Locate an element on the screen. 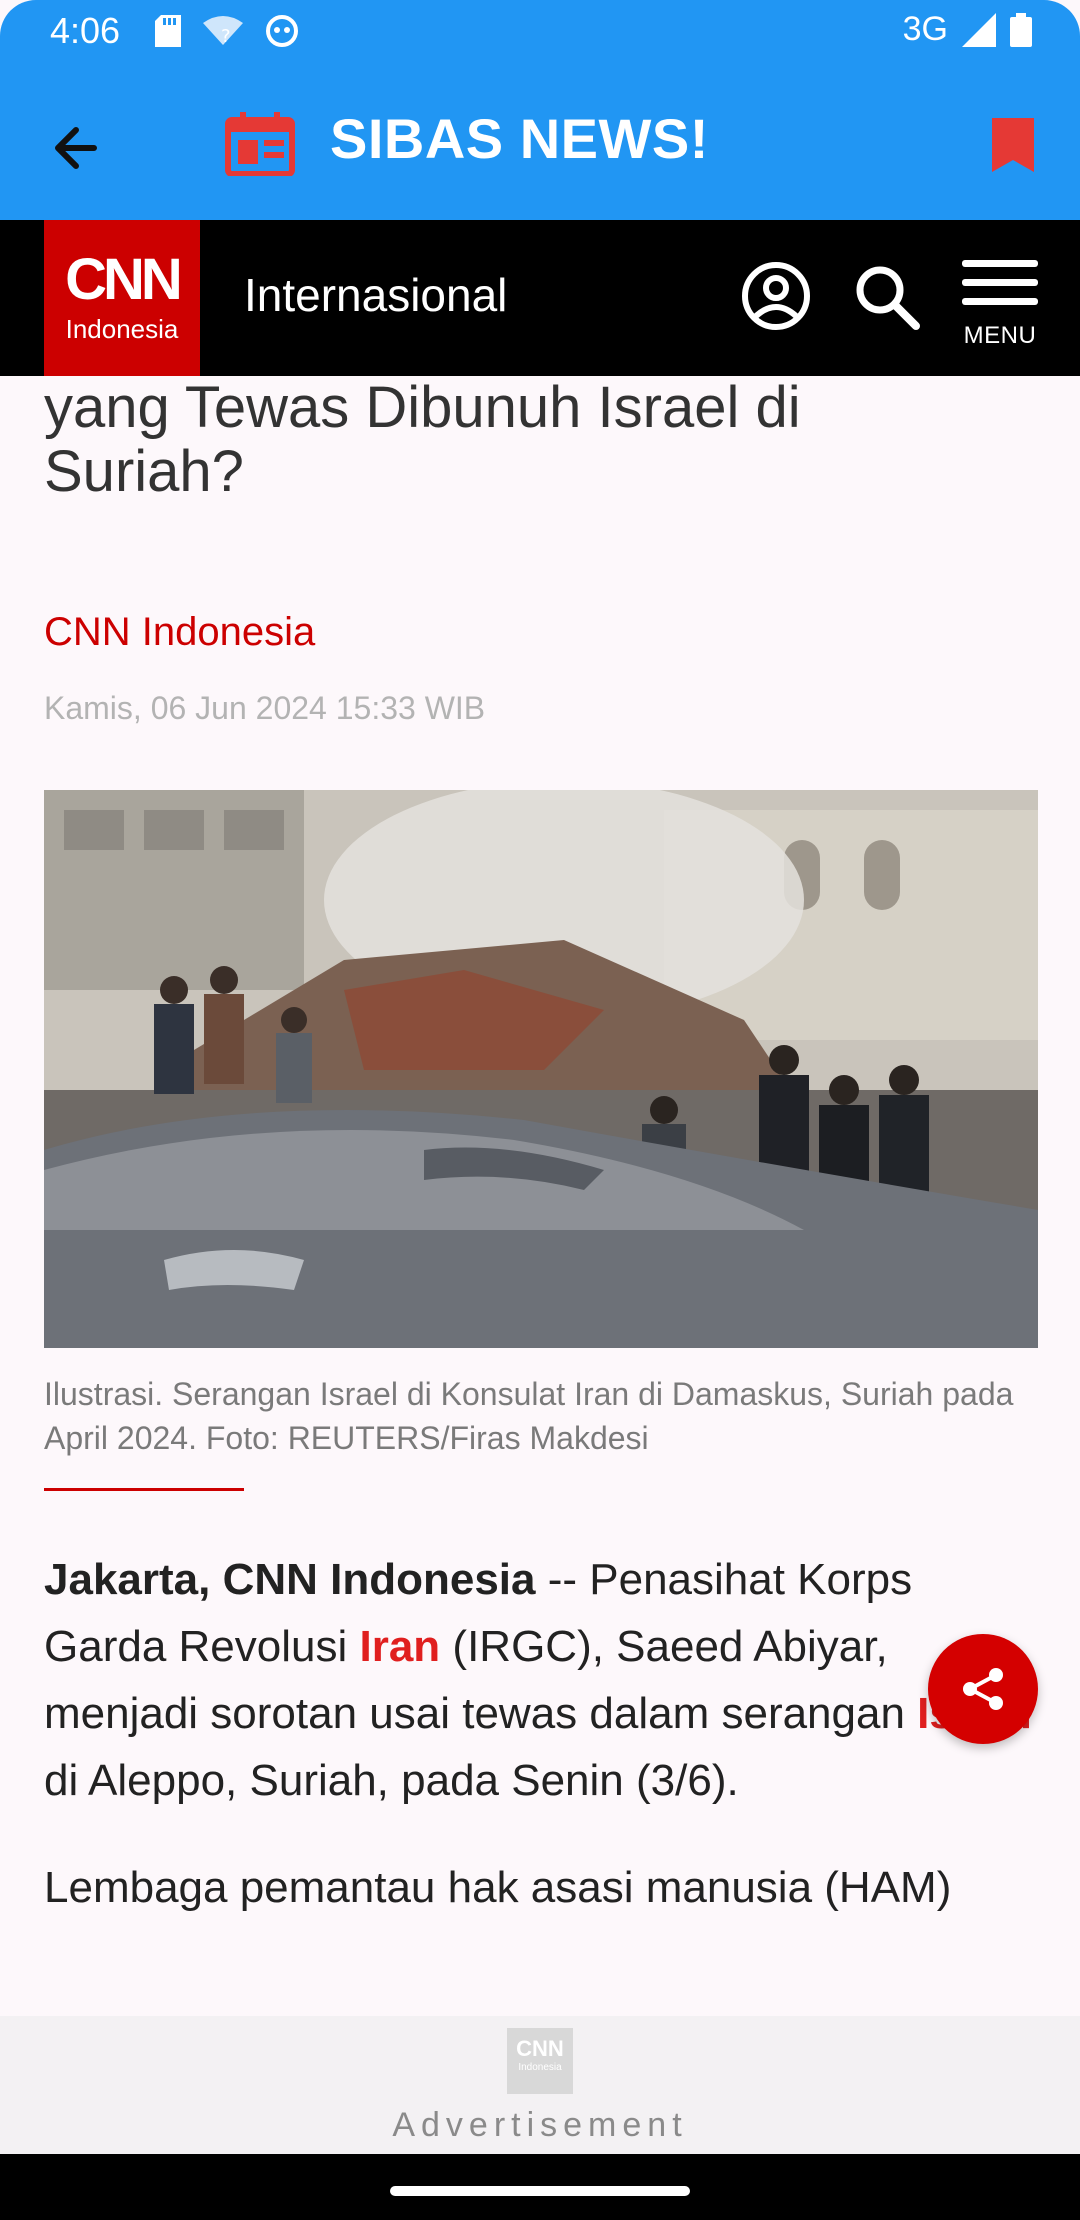 The height and width of the screenshot is (2220, 1080). ad-cnn-logo: CNN Indonesia is located at coordinates (540, 2061).